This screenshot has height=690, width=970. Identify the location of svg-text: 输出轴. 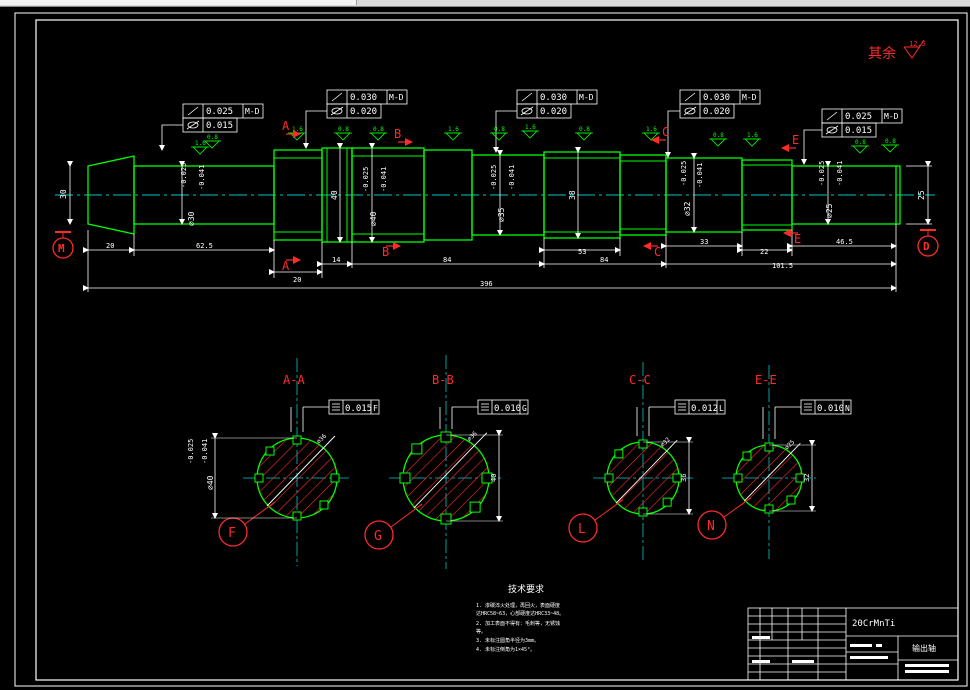
(924, 648).